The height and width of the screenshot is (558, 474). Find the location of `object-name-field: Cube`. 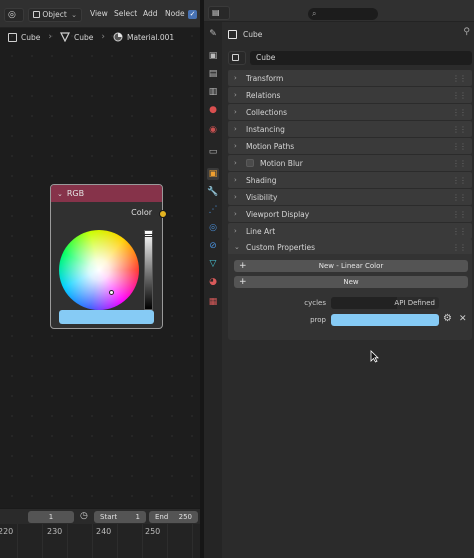

object-name-field: Cube is located at coordinates (361, 58).